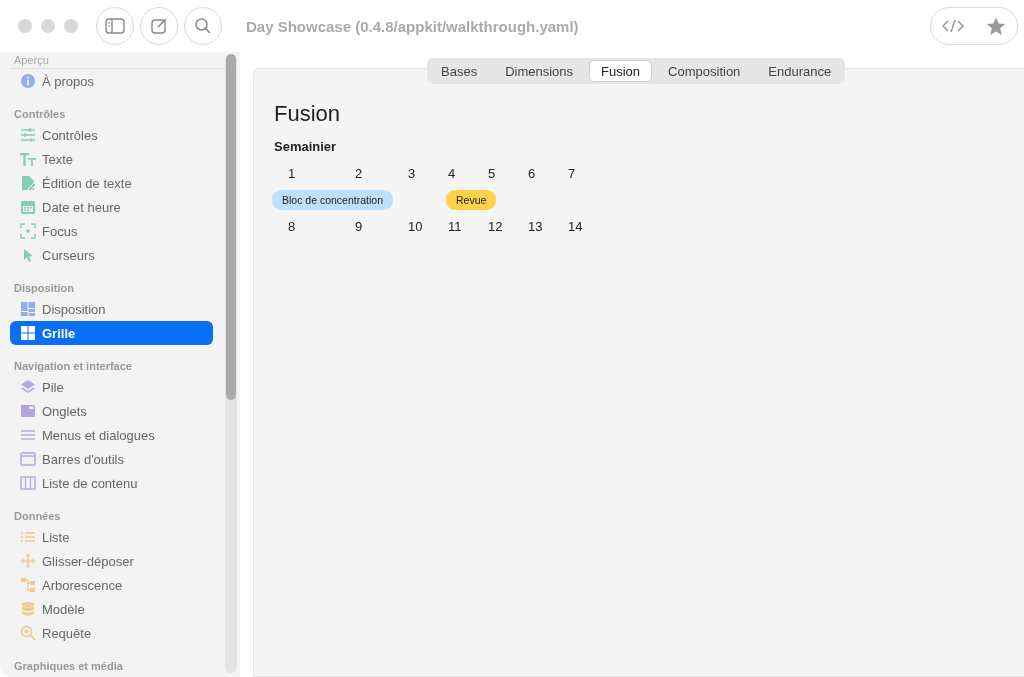 This screenshot has height=677, width=1024. I want to click on tab: Bases, so click(459, 71).